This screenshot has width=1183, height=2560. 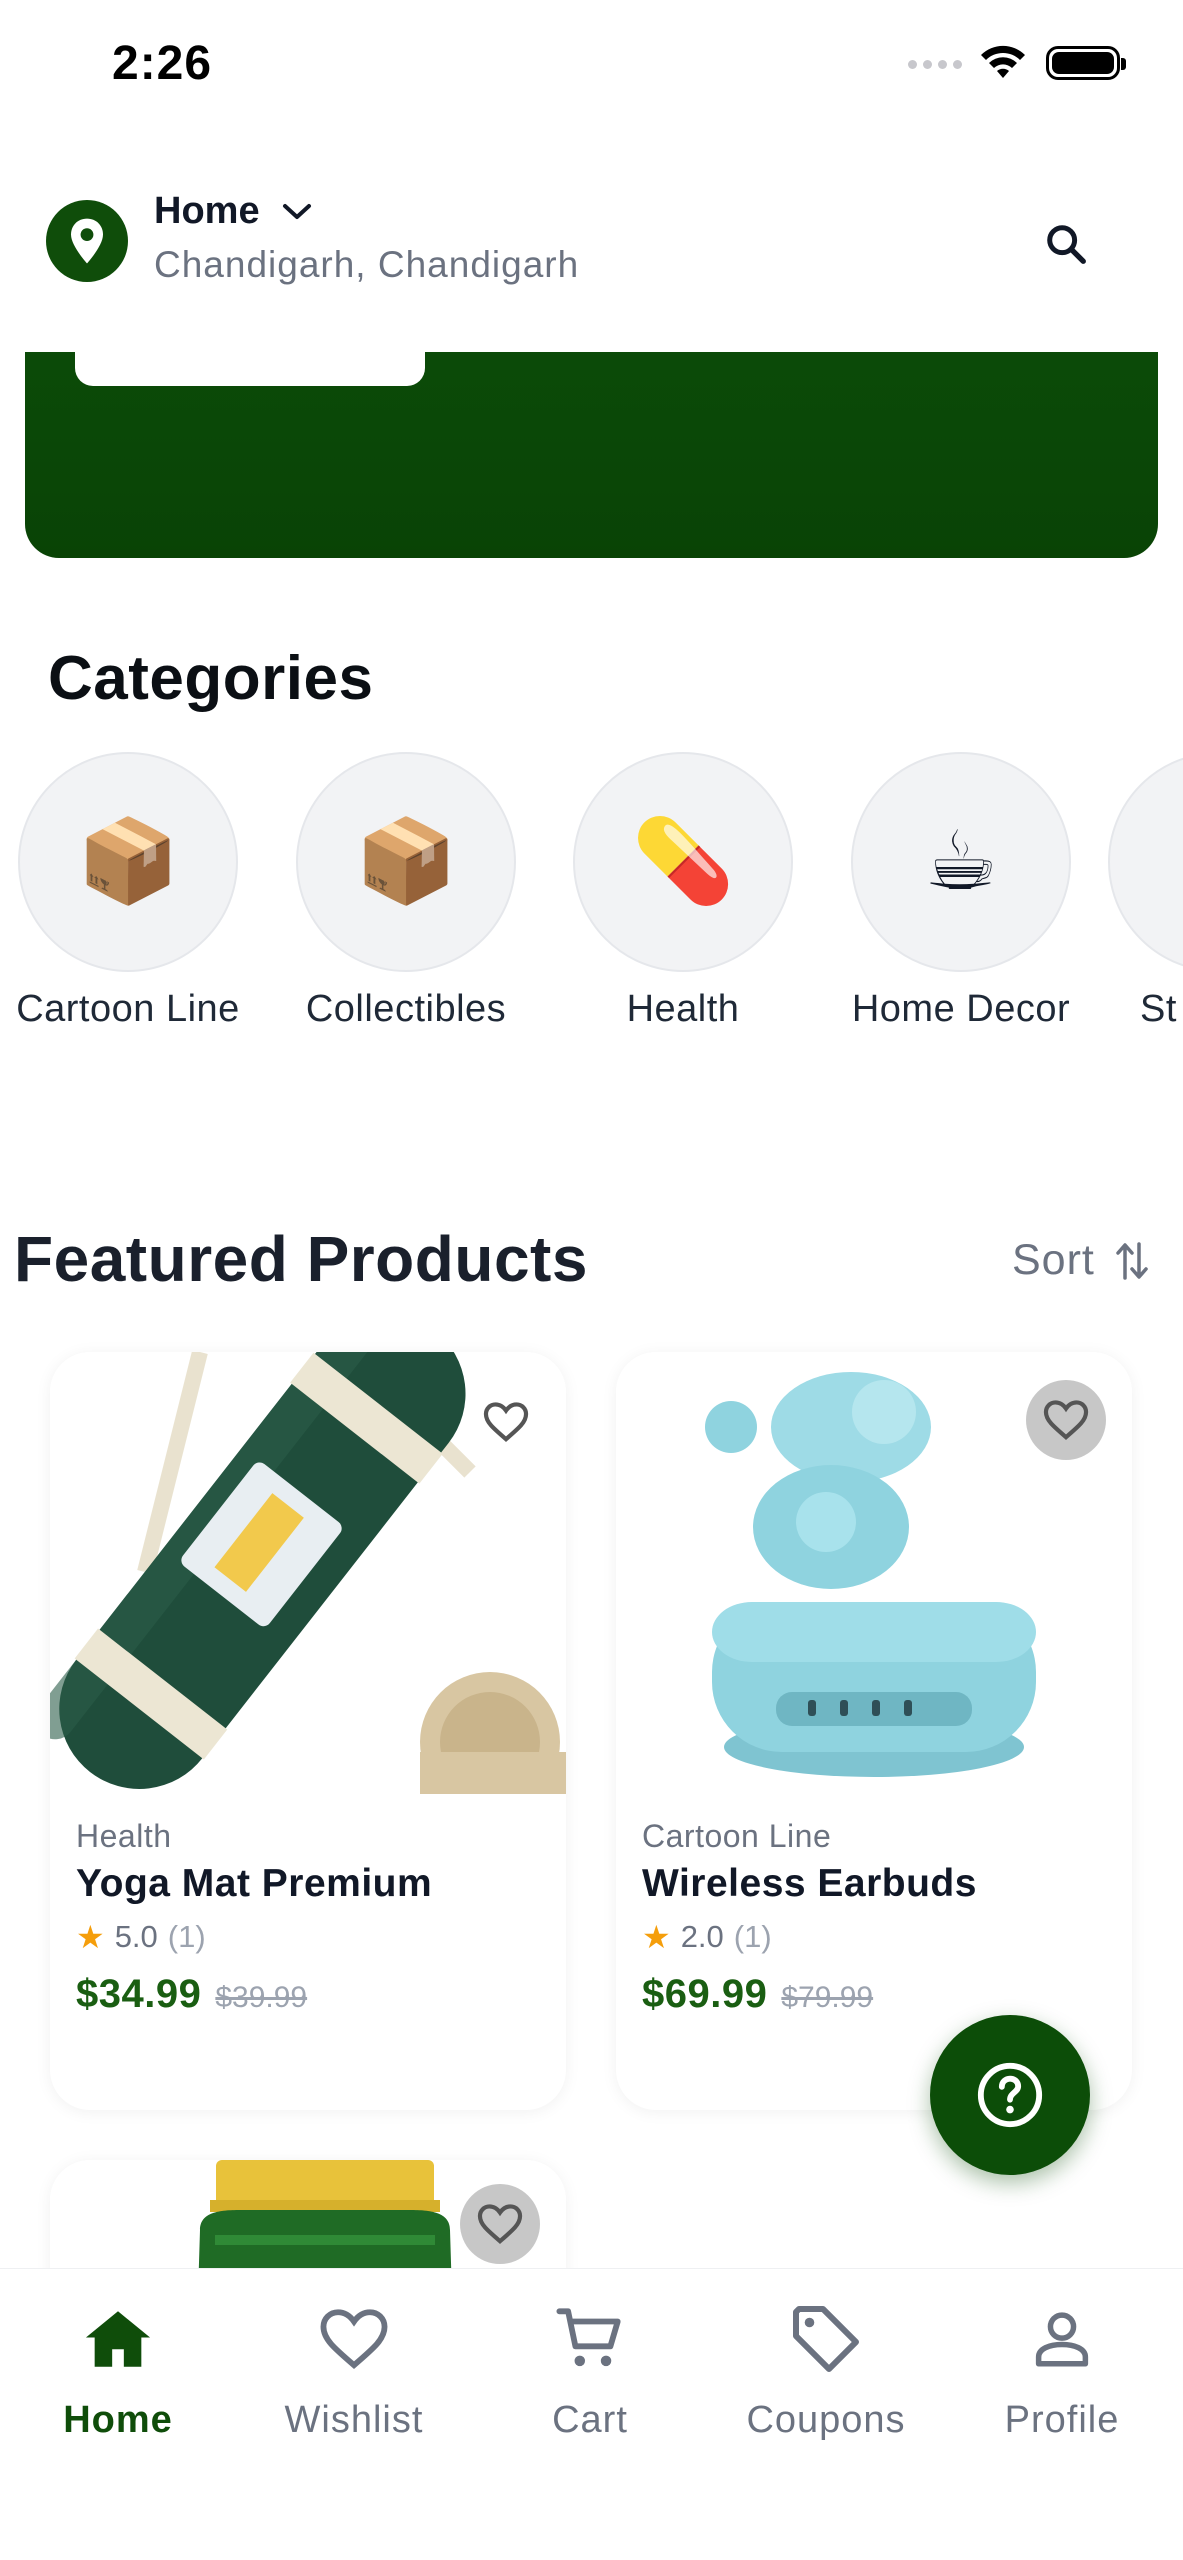 What do you see at coordinates (211, 678) in the screenshot?
I see `categories-title: Categories` at bounding box center [211, 678].